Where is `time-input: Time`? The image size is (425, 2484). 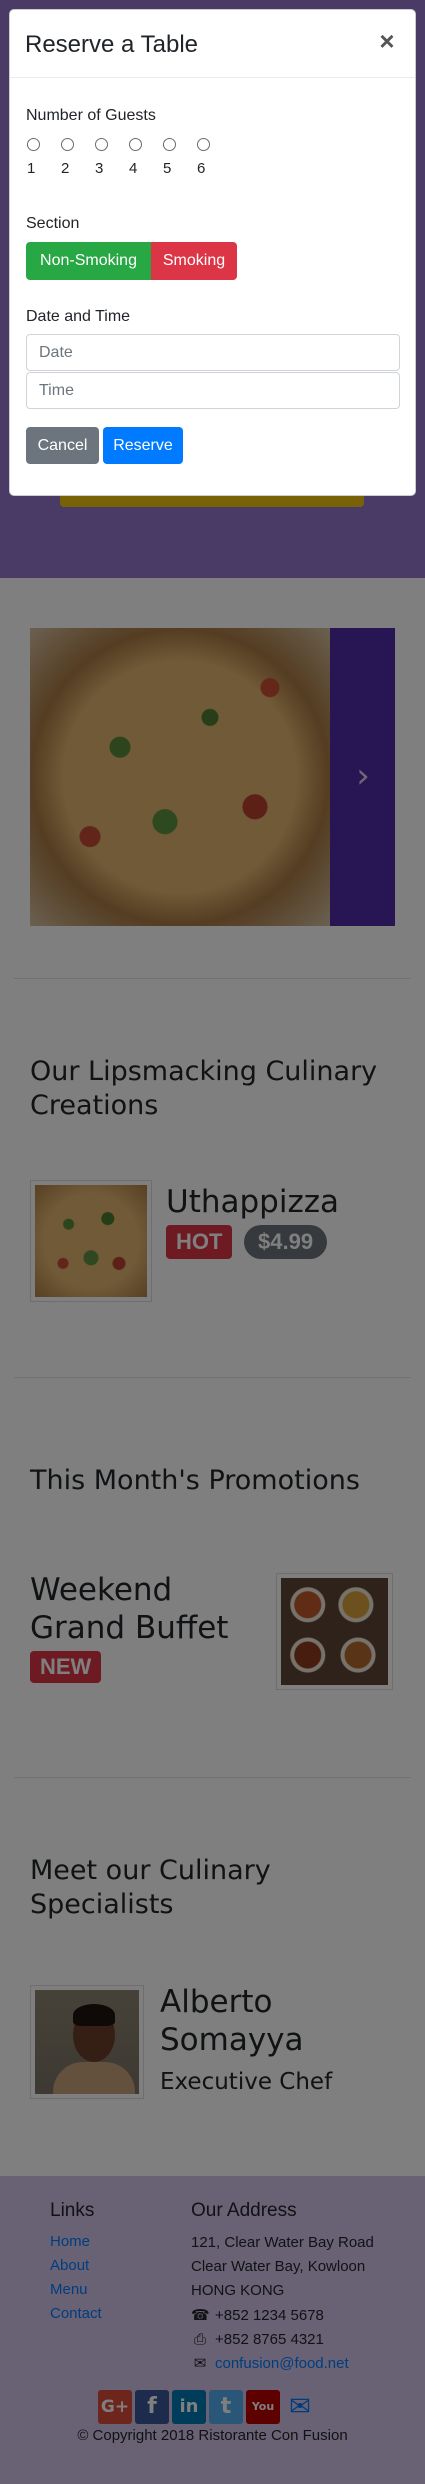 time-input: Time is located at coordinates (213, 390).